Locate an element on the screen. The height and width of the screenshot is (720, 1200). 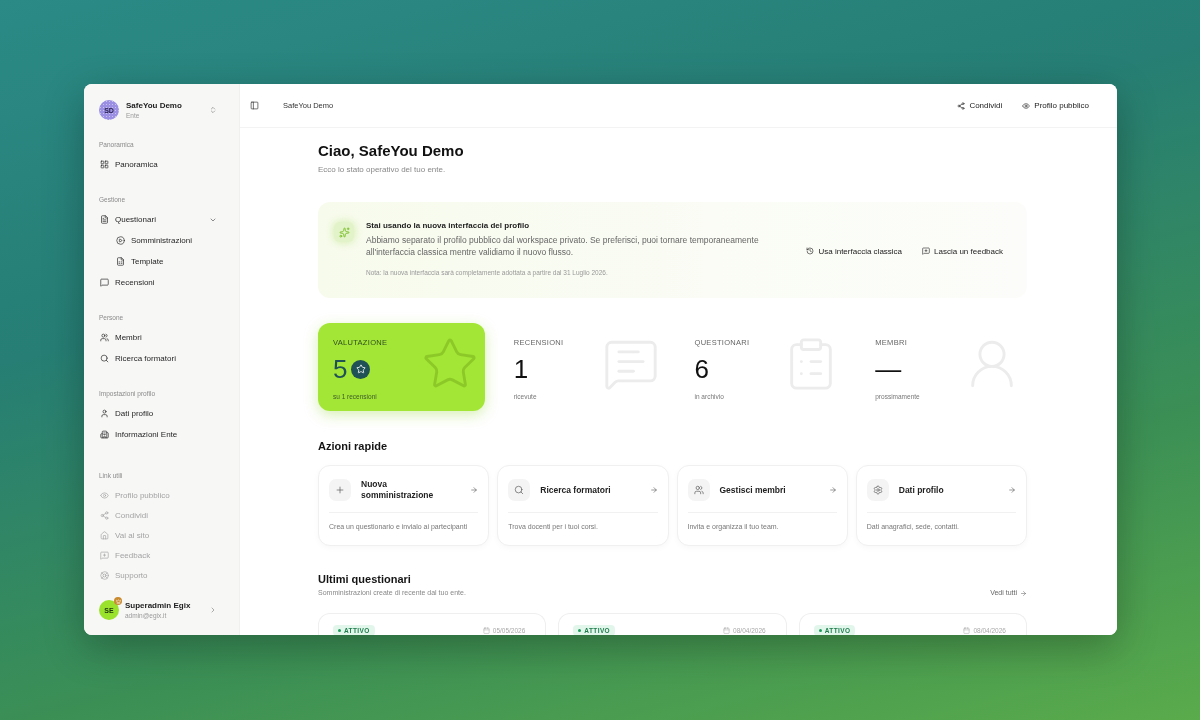
stat-value: 6 is located at coordinates (701, 369).